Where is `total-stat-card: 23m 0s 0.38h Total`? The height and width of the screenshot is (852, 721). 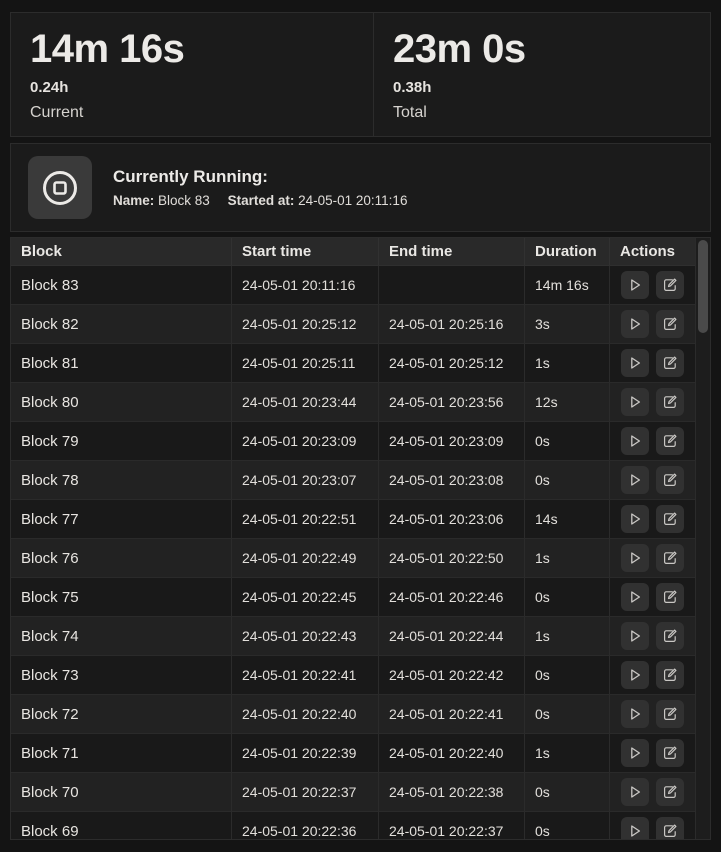
total-stat-card: 23m 0s 0.38h Total is located at coordinates (542, 74).